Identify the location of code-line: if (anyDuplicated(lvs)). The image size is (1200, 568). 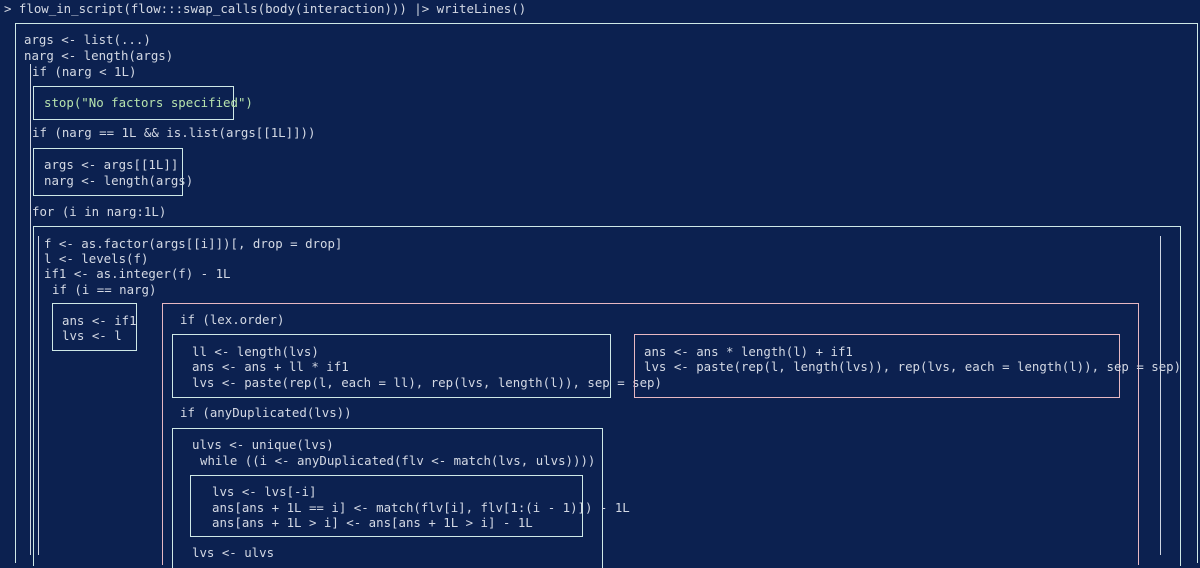
(266, 412).